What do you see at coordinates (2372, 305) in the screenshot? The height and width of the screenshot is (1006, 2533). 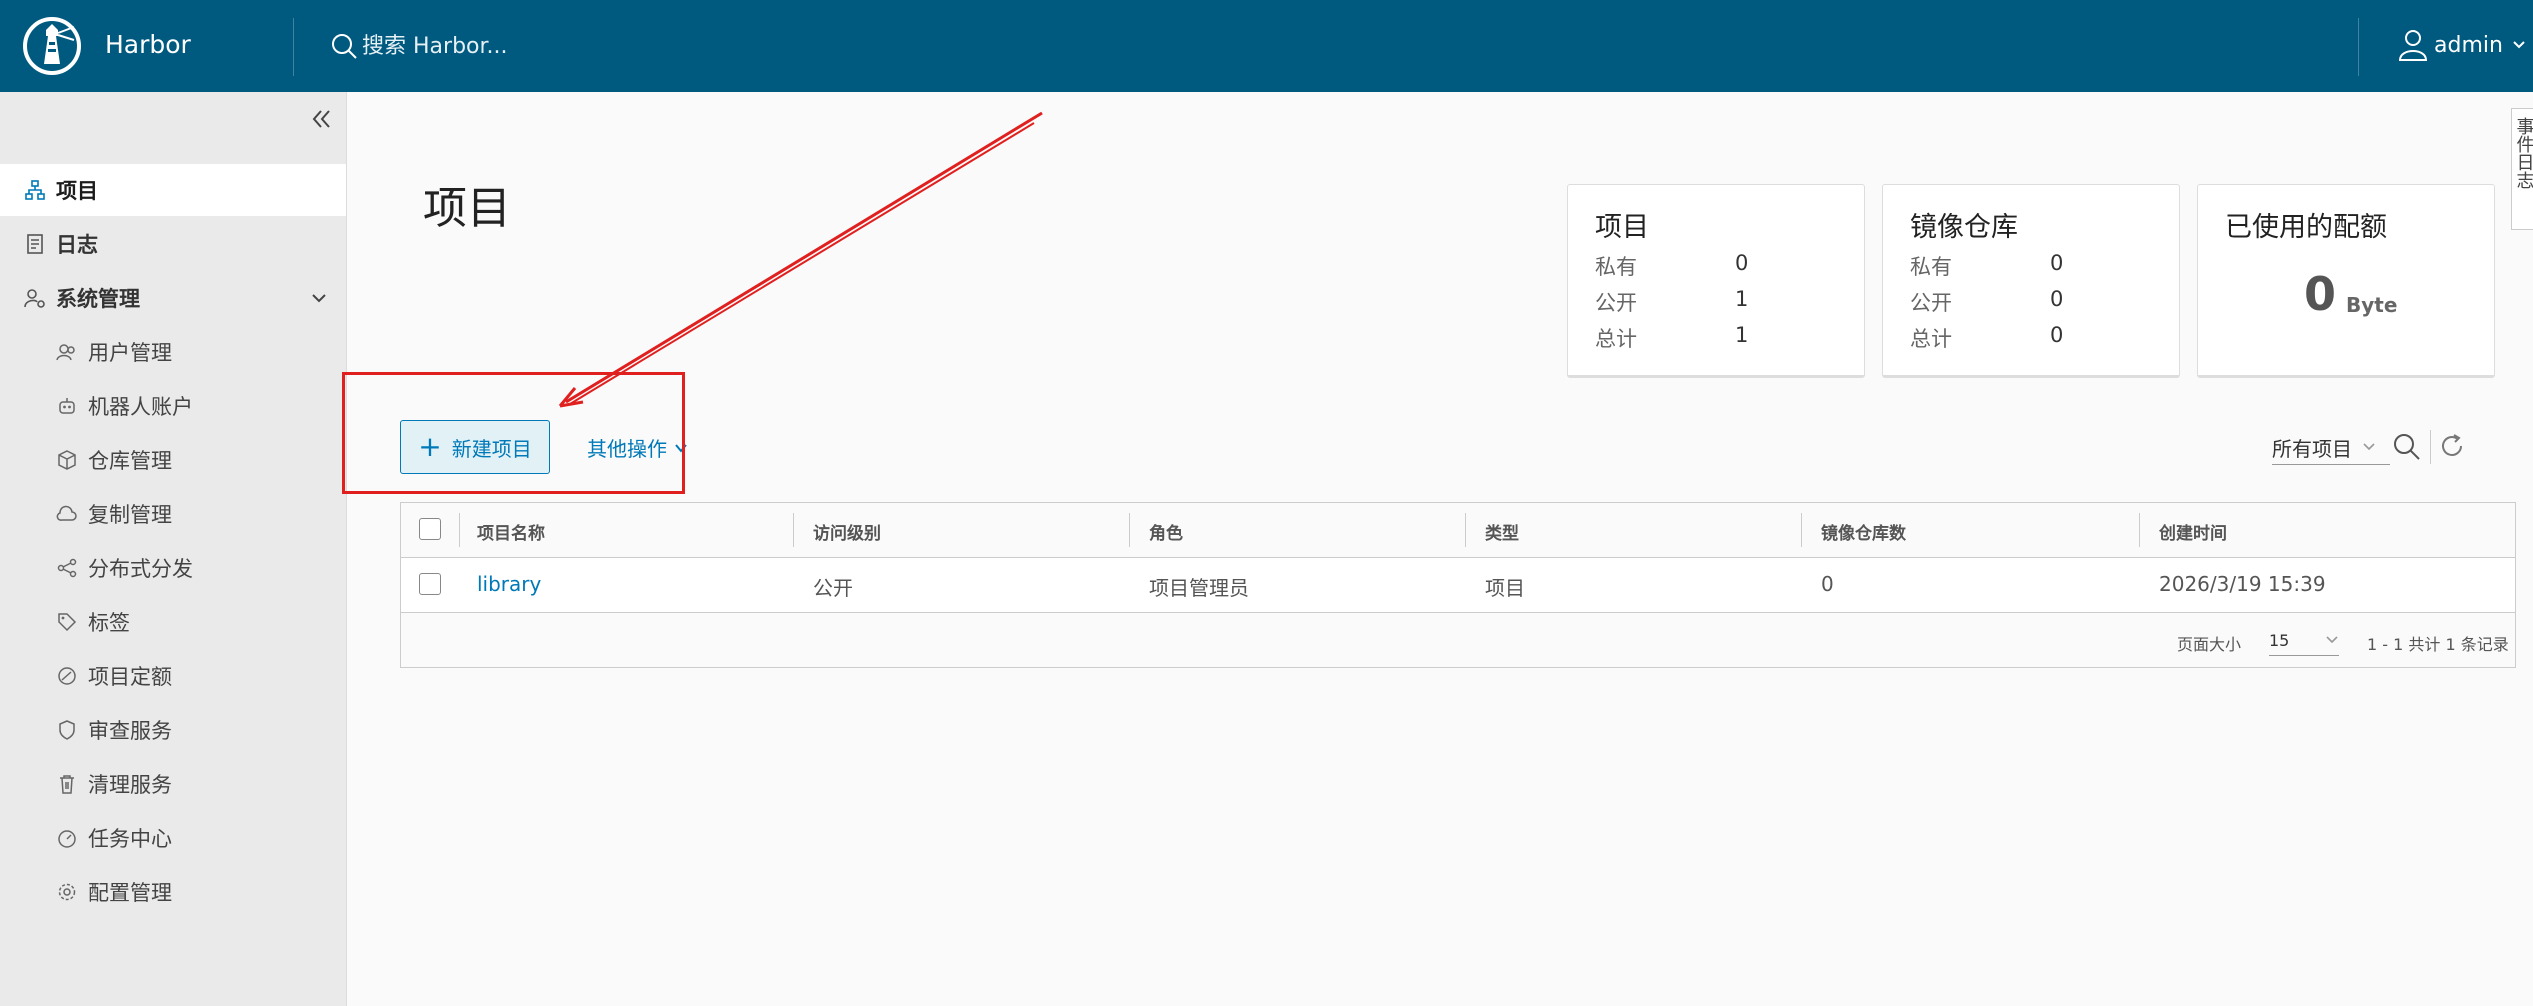 I see `quota-unit: Byte` at bounding box center [2372, 305].